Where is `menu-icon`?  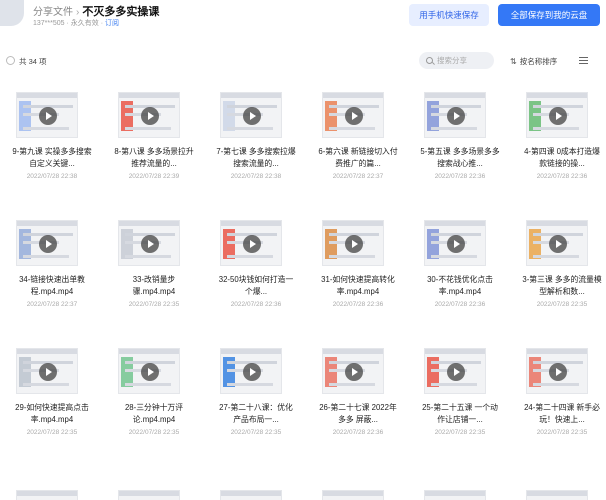
menu-icon is located at coordinates (583, 60).